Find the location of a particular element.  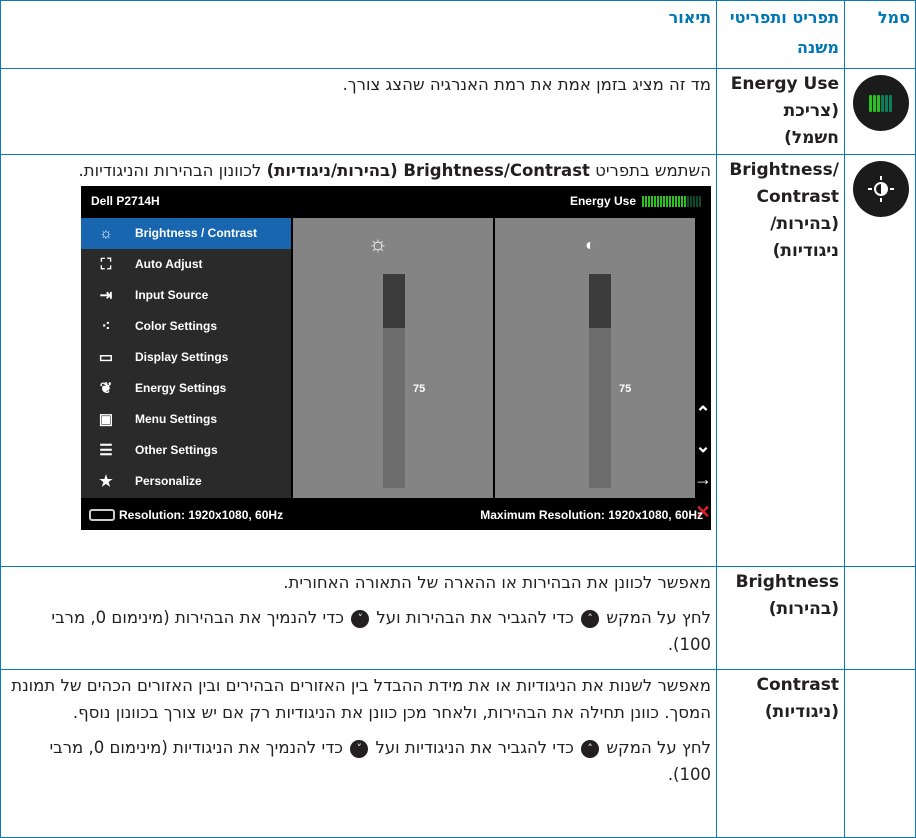

menu-name-bold: Brightness/Contrast (בהירות/ניגודיות) is located at coordinates (428, 170).